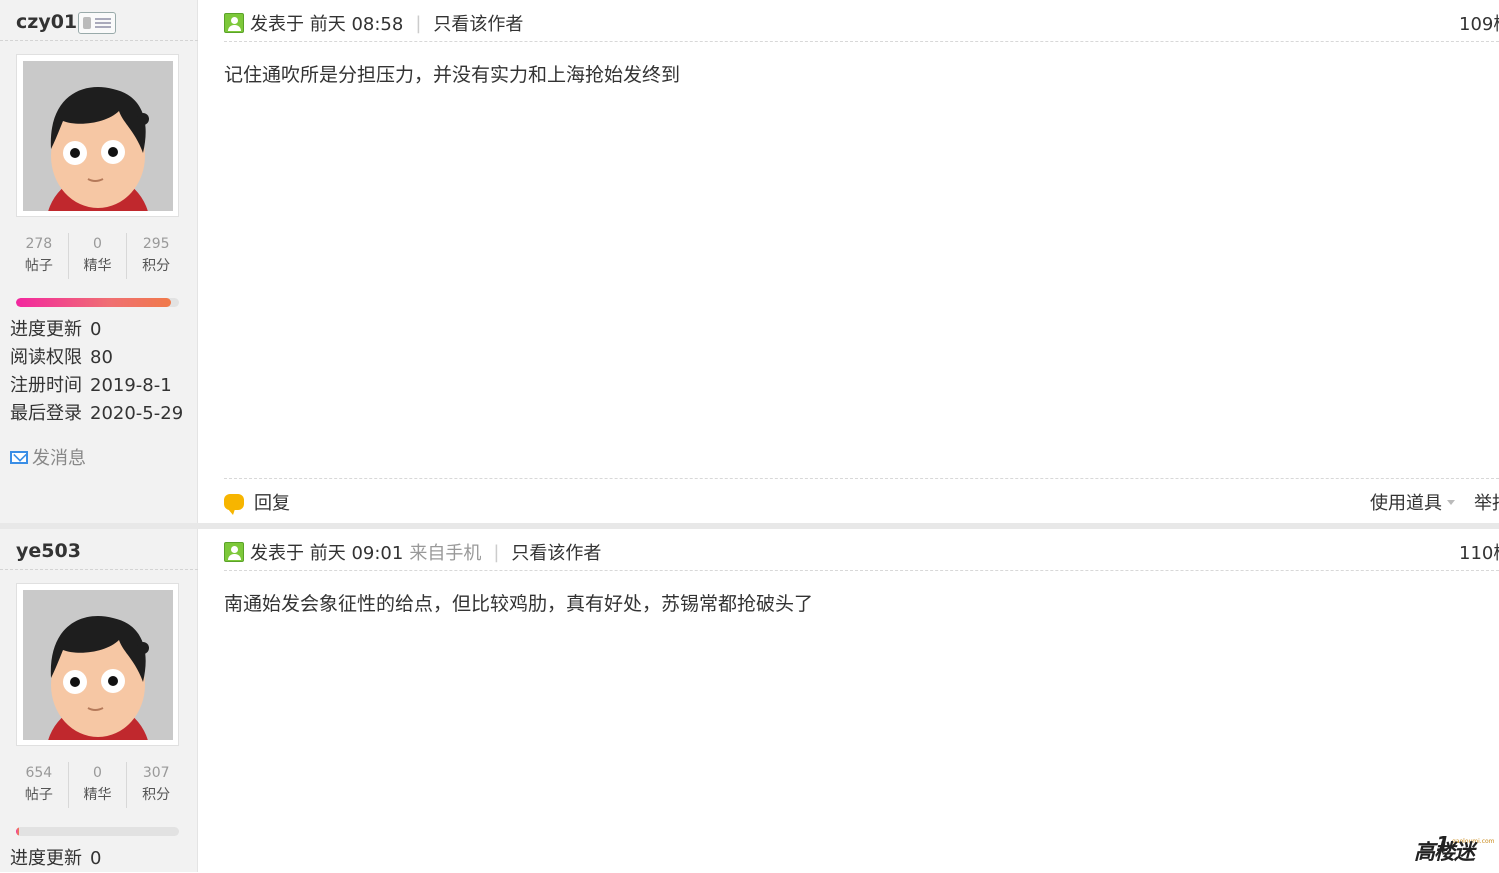 This screenshot has width=1499, height=873. What do you see at coordinates (155, 785) in the screenshot?
I see `stat-credits: 307 积分` at bounding box center [155, 785].